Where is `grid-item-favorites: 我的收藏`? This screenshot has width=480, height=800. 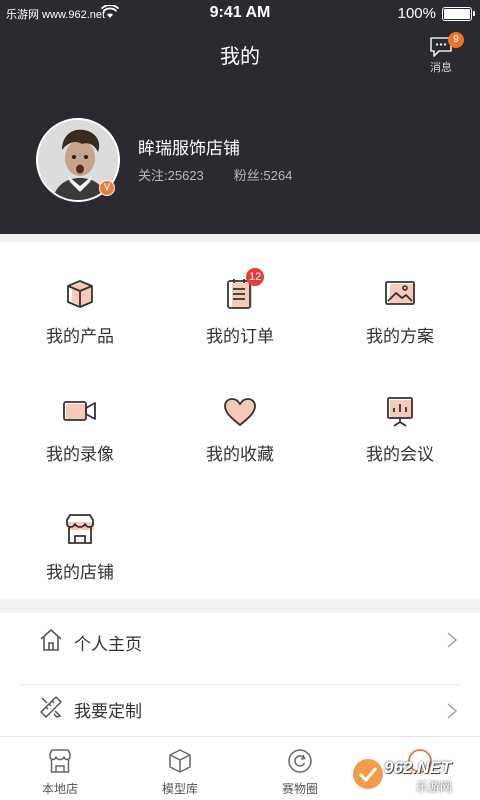 grid-item-favorites: 我的收藏 is located at coordinates (240, 415).